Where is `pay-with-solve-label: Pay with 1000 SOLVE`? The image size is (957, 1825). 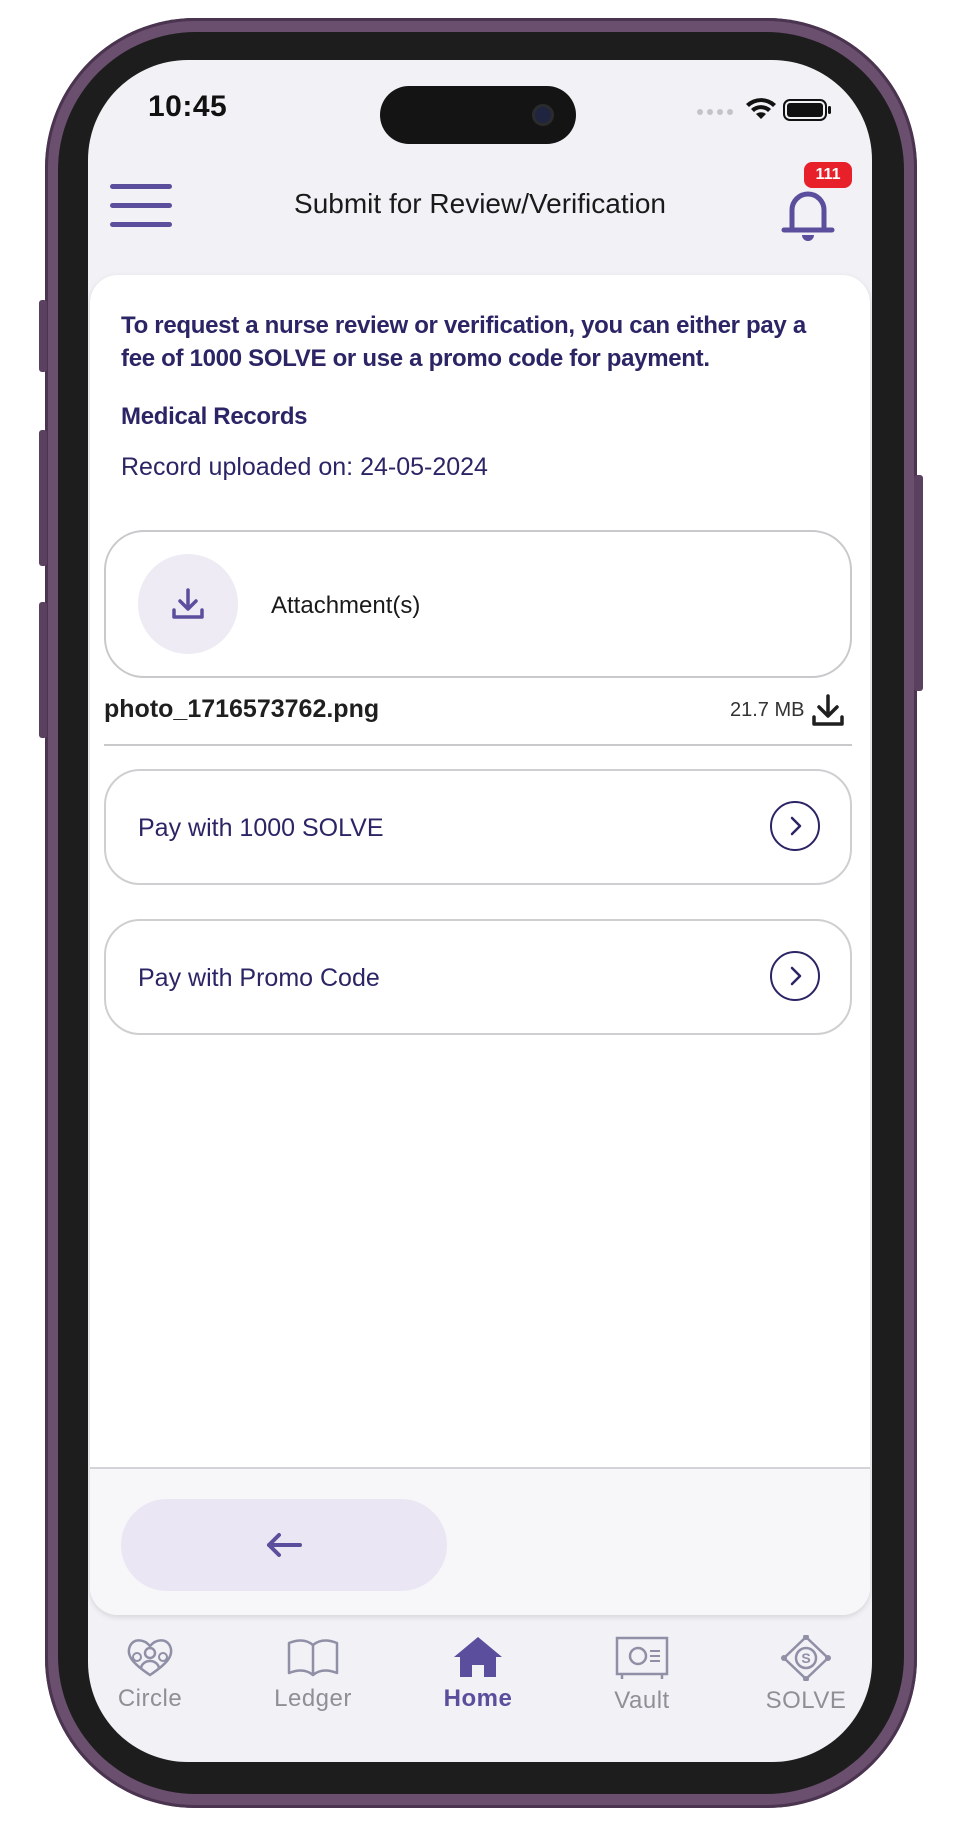
pay-with-solve-label: Pay with 1000 SOLVE is located at coordinates (261, 828).